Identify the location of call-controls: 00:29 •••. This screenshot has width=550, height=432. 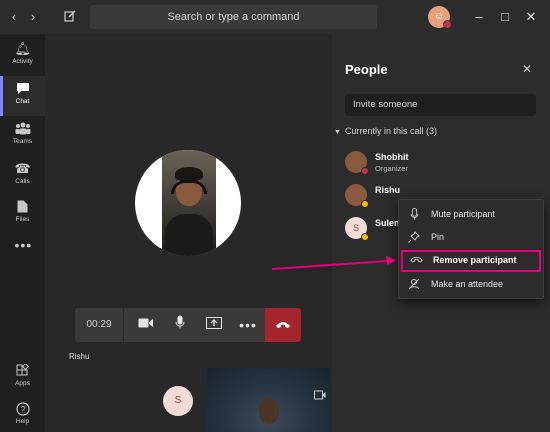
(188, 325).